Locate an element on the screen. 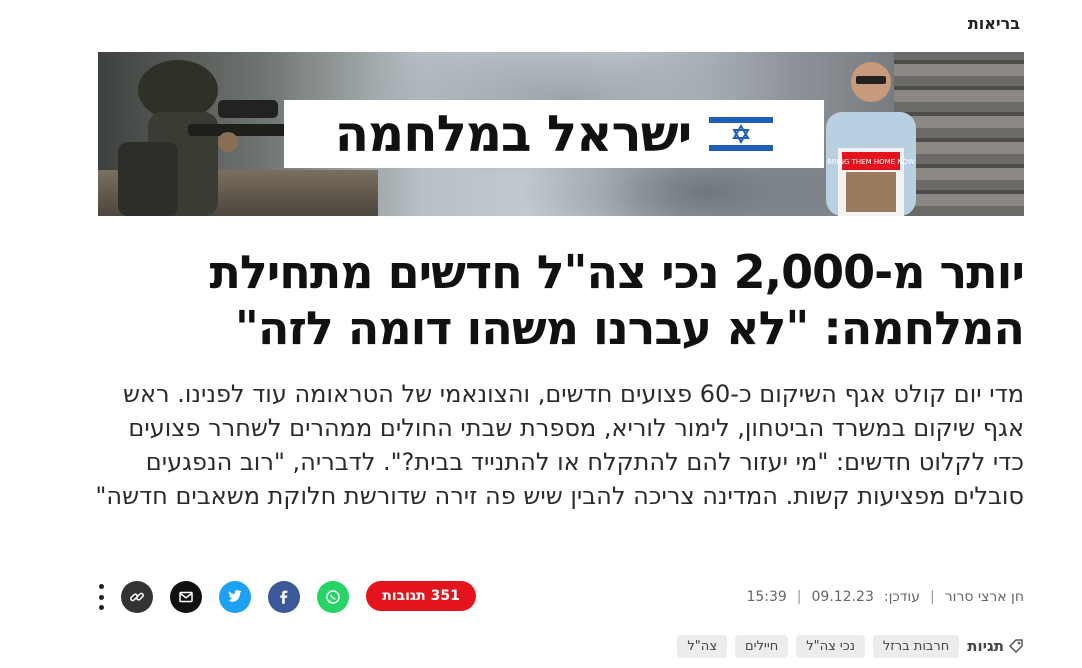  facebook-share-button is located at coordinates (284, 597).